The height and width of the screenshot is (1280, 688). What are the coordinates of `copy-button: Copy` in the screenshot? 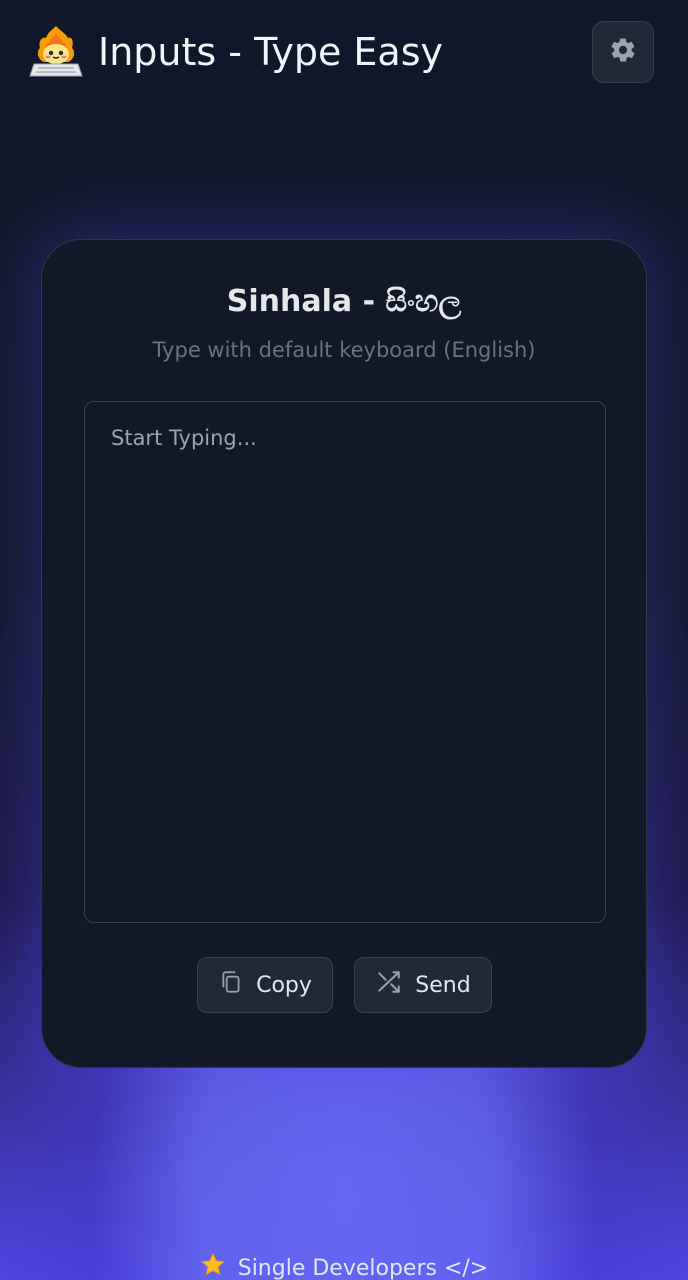 It's located at (265, 985).